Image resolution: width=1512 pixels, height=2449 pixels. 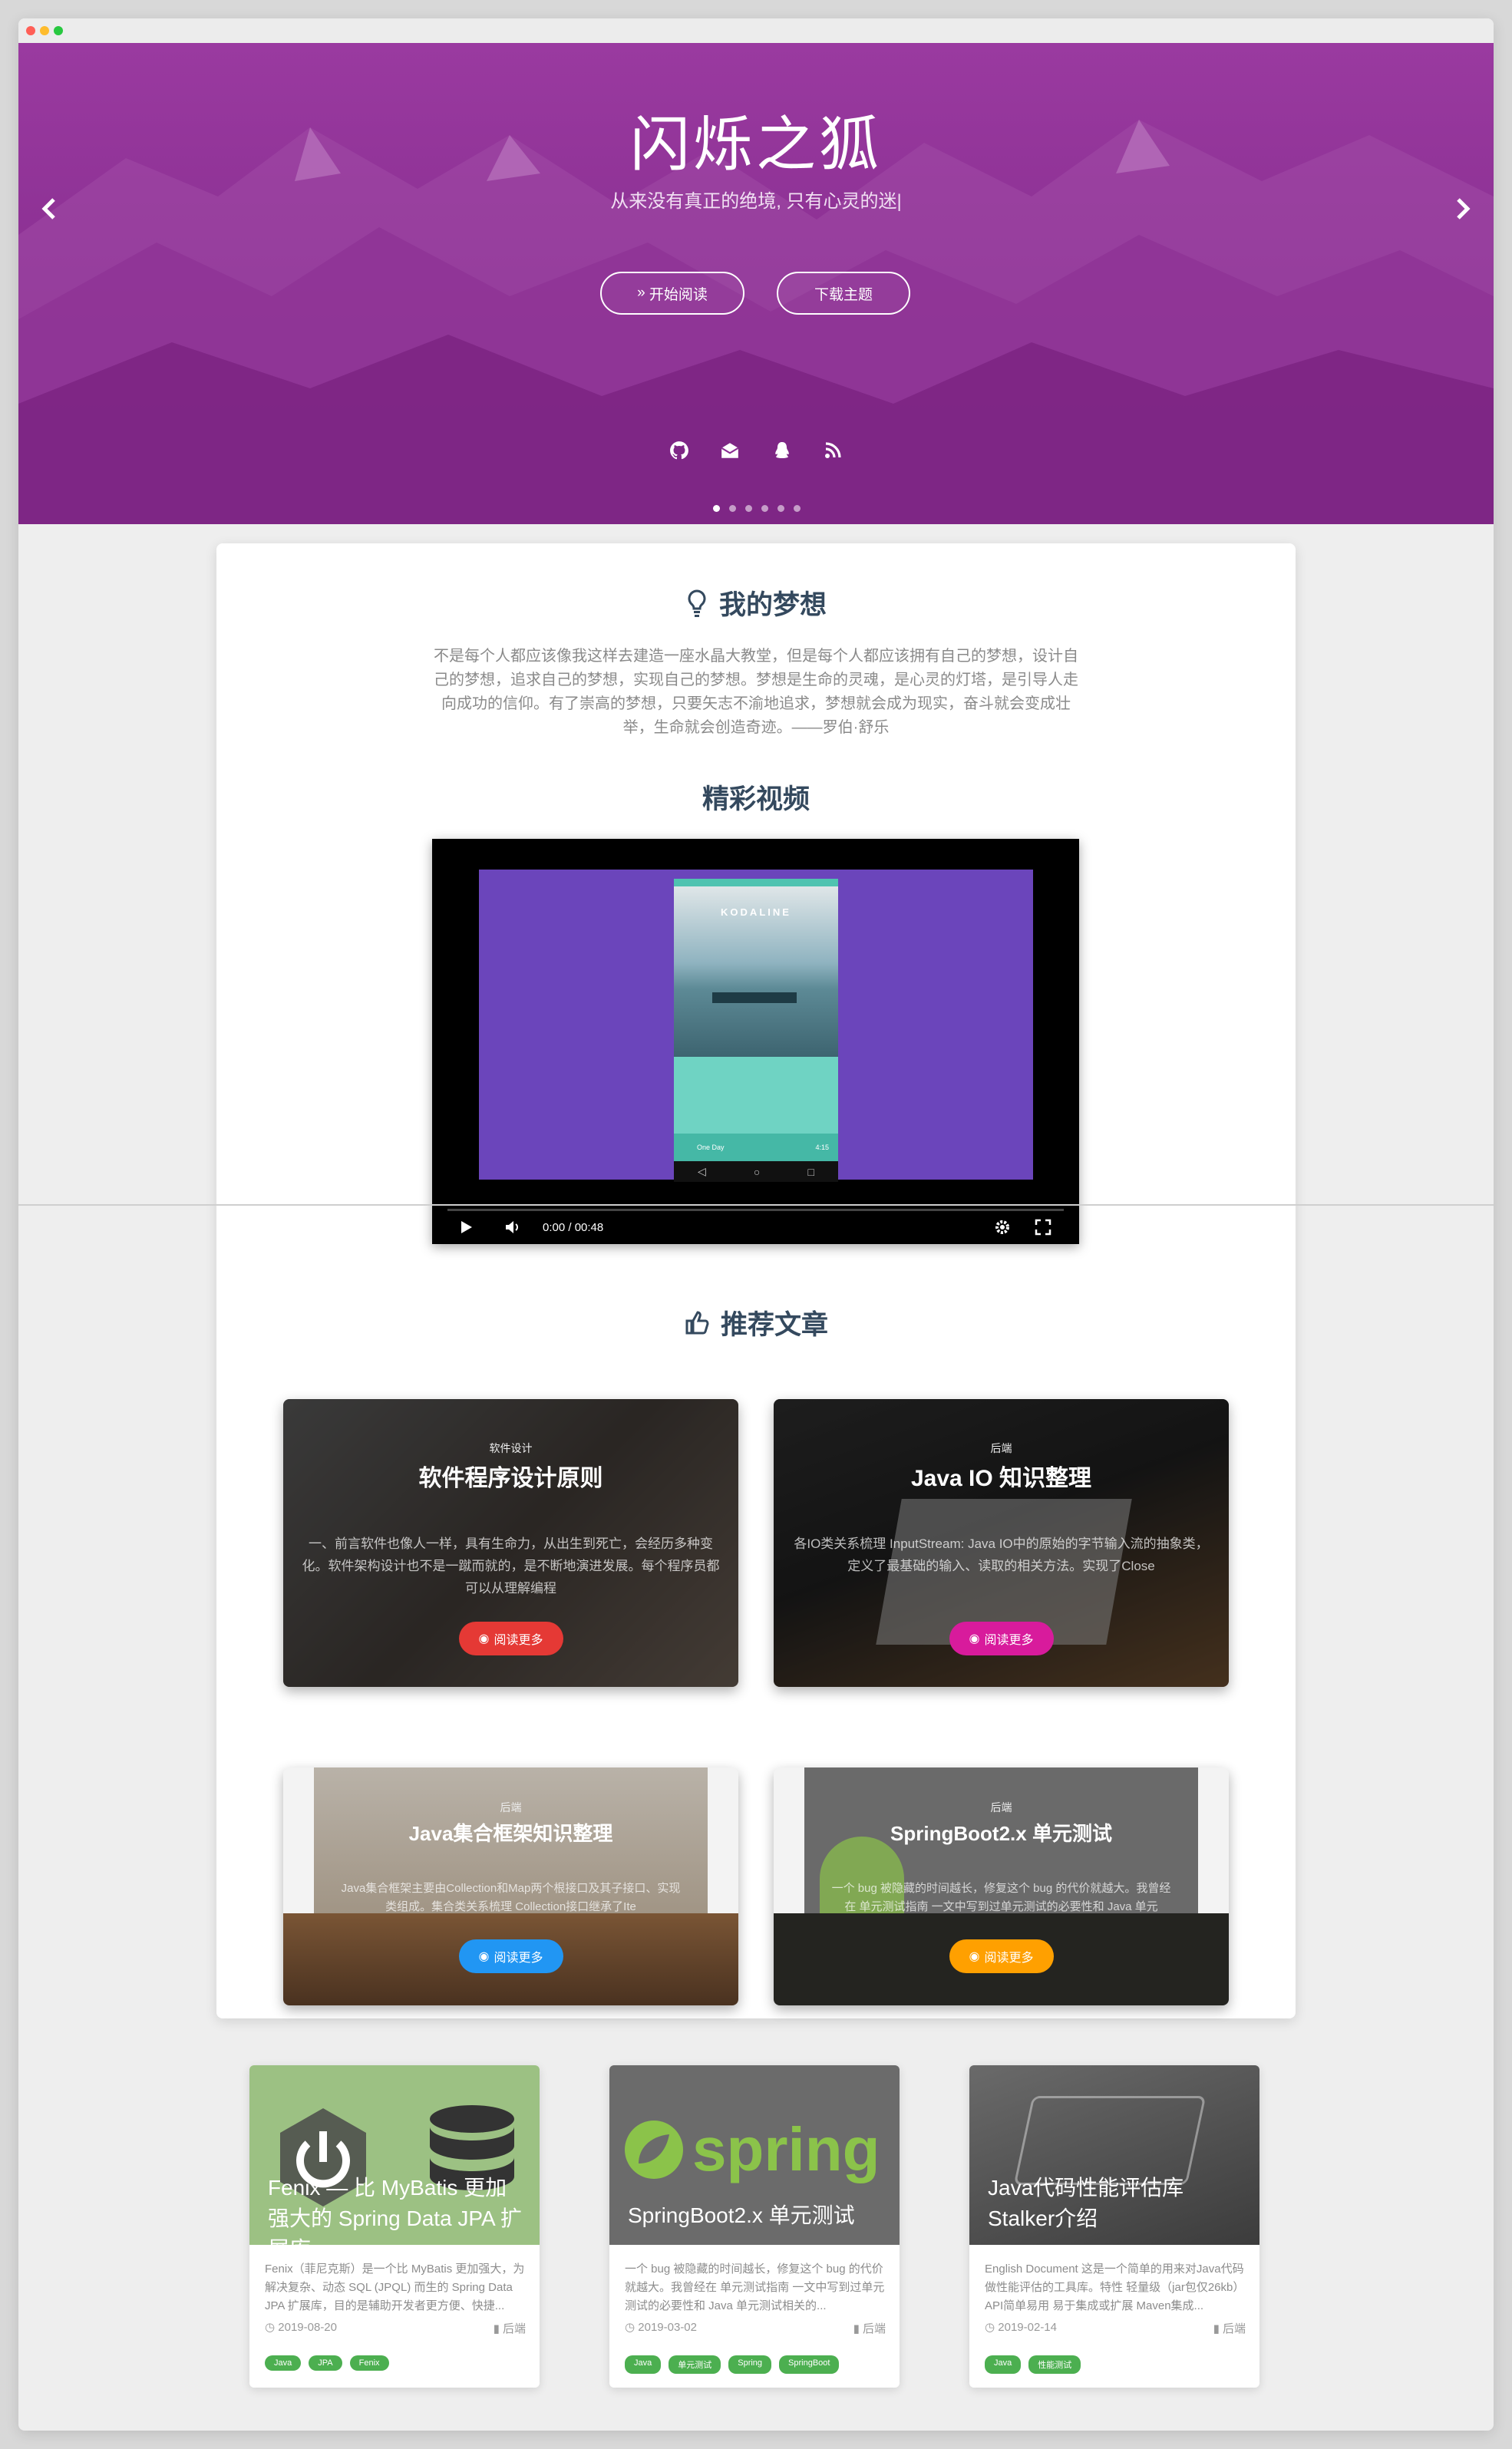 I want to click on post-meta: ◷ 2019-02-14 ▮ 后端, so click(x=1116, y=2328).